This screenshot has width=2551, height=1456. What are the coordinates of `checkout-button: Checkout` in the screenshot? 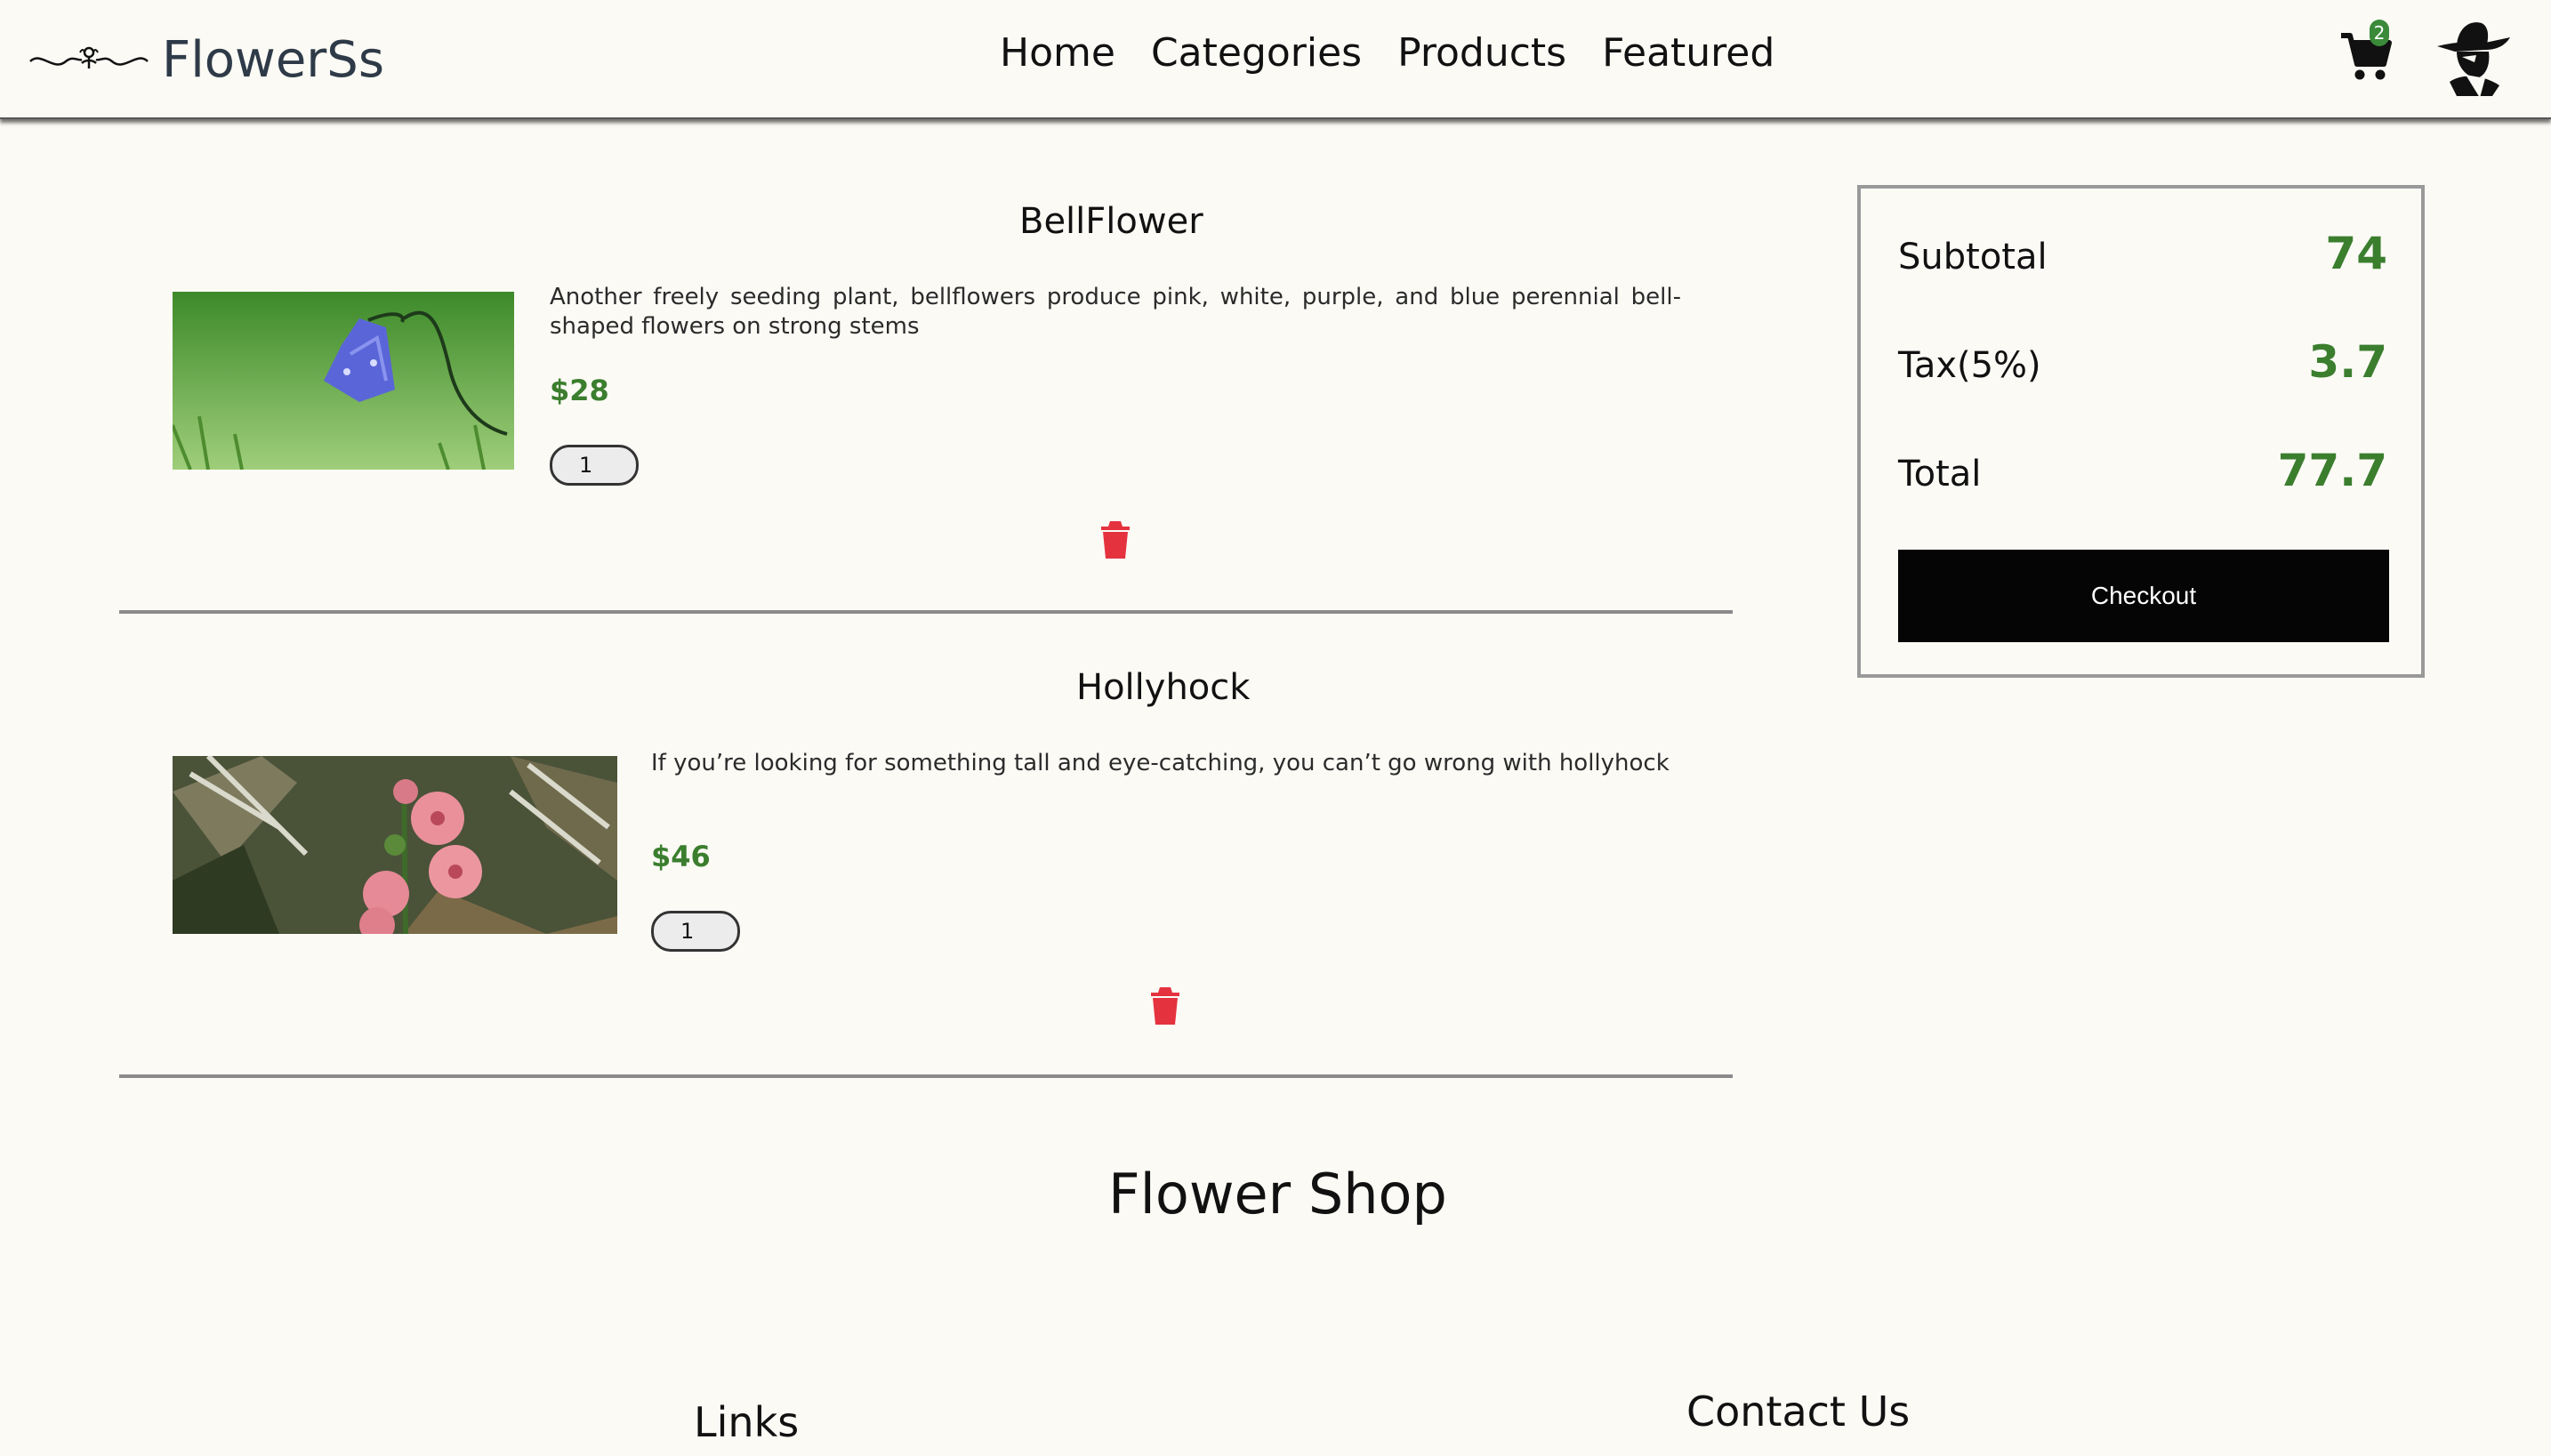 It's located at (2143, 596).